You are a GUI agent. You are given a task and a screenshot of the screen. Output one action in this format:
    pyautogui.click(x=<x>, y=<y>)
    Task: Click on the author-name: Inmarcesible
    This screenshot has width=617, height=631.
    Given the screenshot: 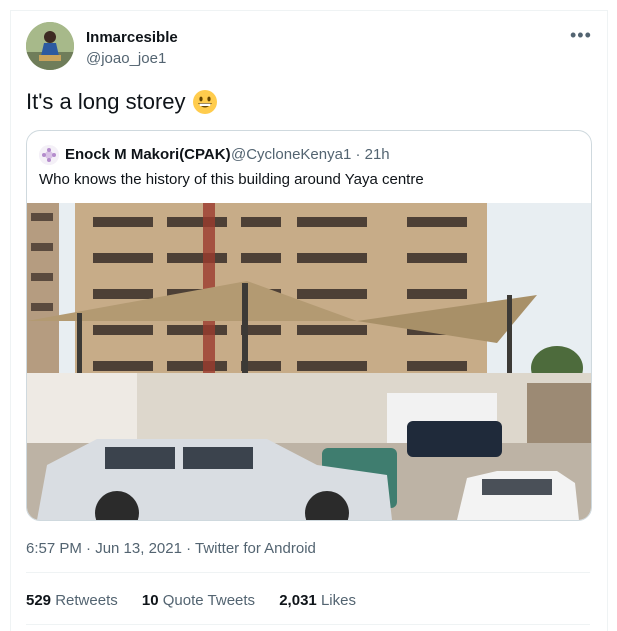 What is the action you would take?
    pyautogui.click(x=132, y=37)
    